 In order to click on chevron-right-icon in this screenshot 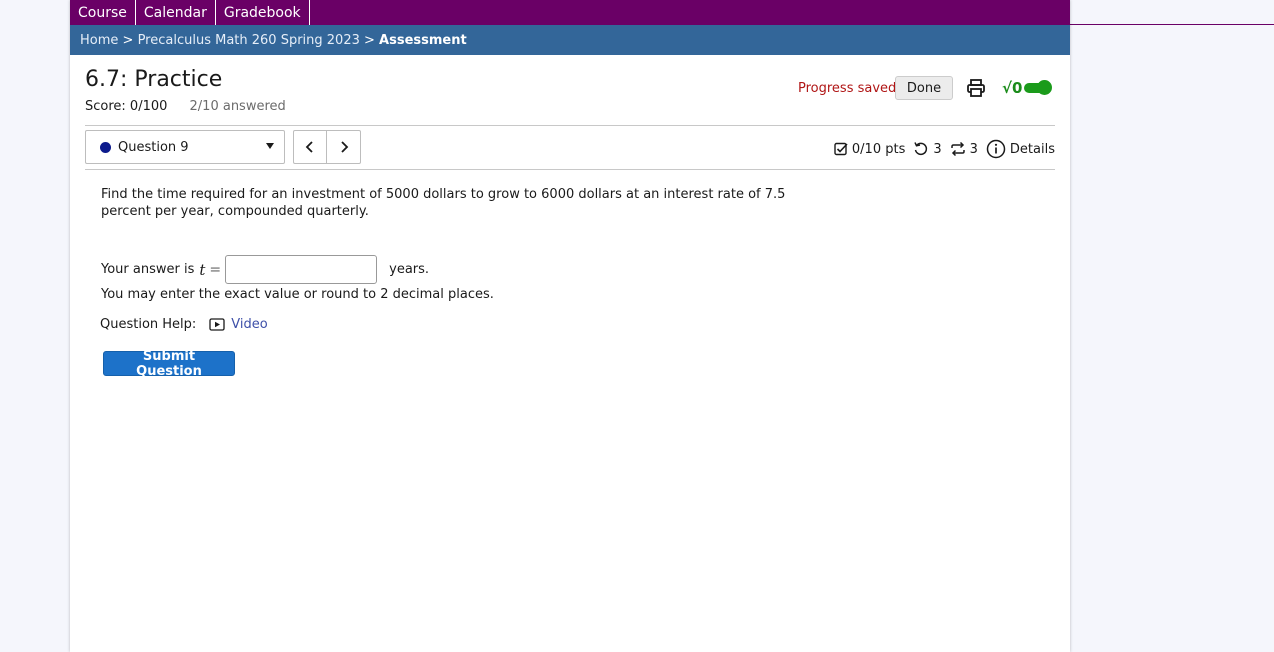, I will do `click(344, 147)`.